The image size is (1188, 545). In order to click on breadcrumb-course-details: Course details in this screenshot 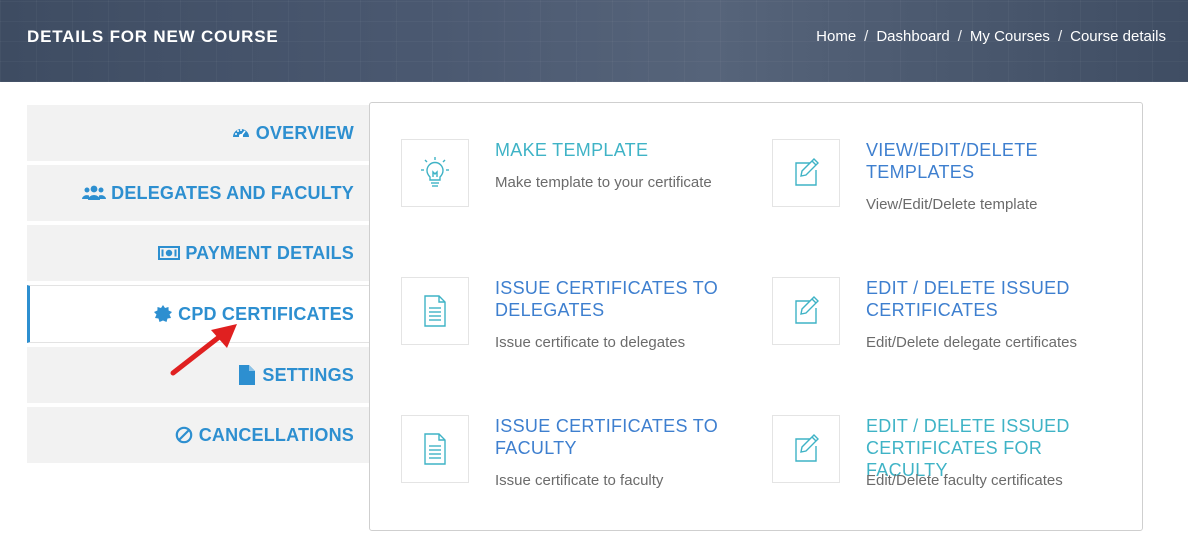, I will do `click(1118, 36)`.